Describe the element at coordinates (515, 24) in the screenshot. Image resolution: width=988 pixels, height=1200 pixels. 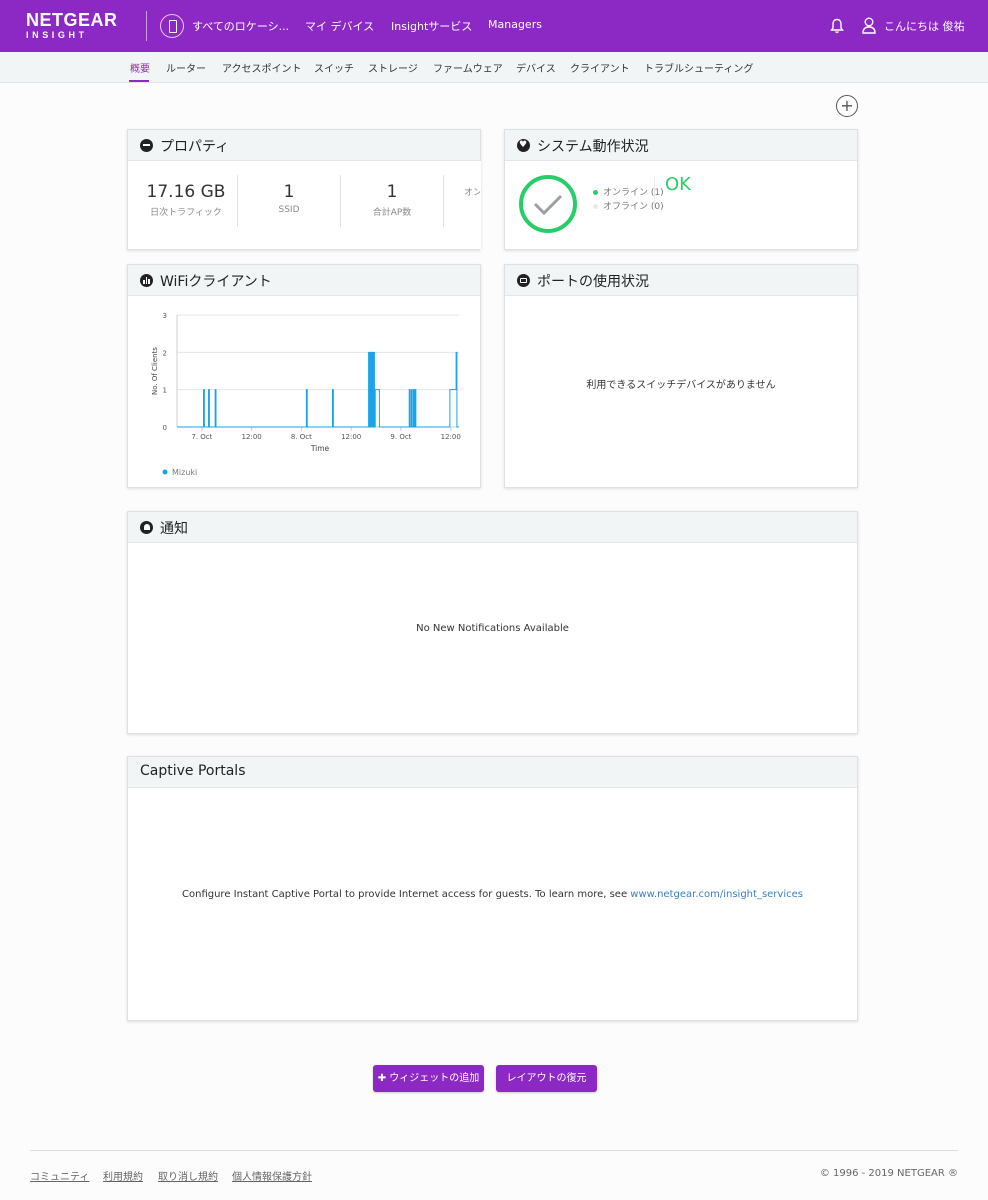
I see `nav-managers: Managers` at that location.